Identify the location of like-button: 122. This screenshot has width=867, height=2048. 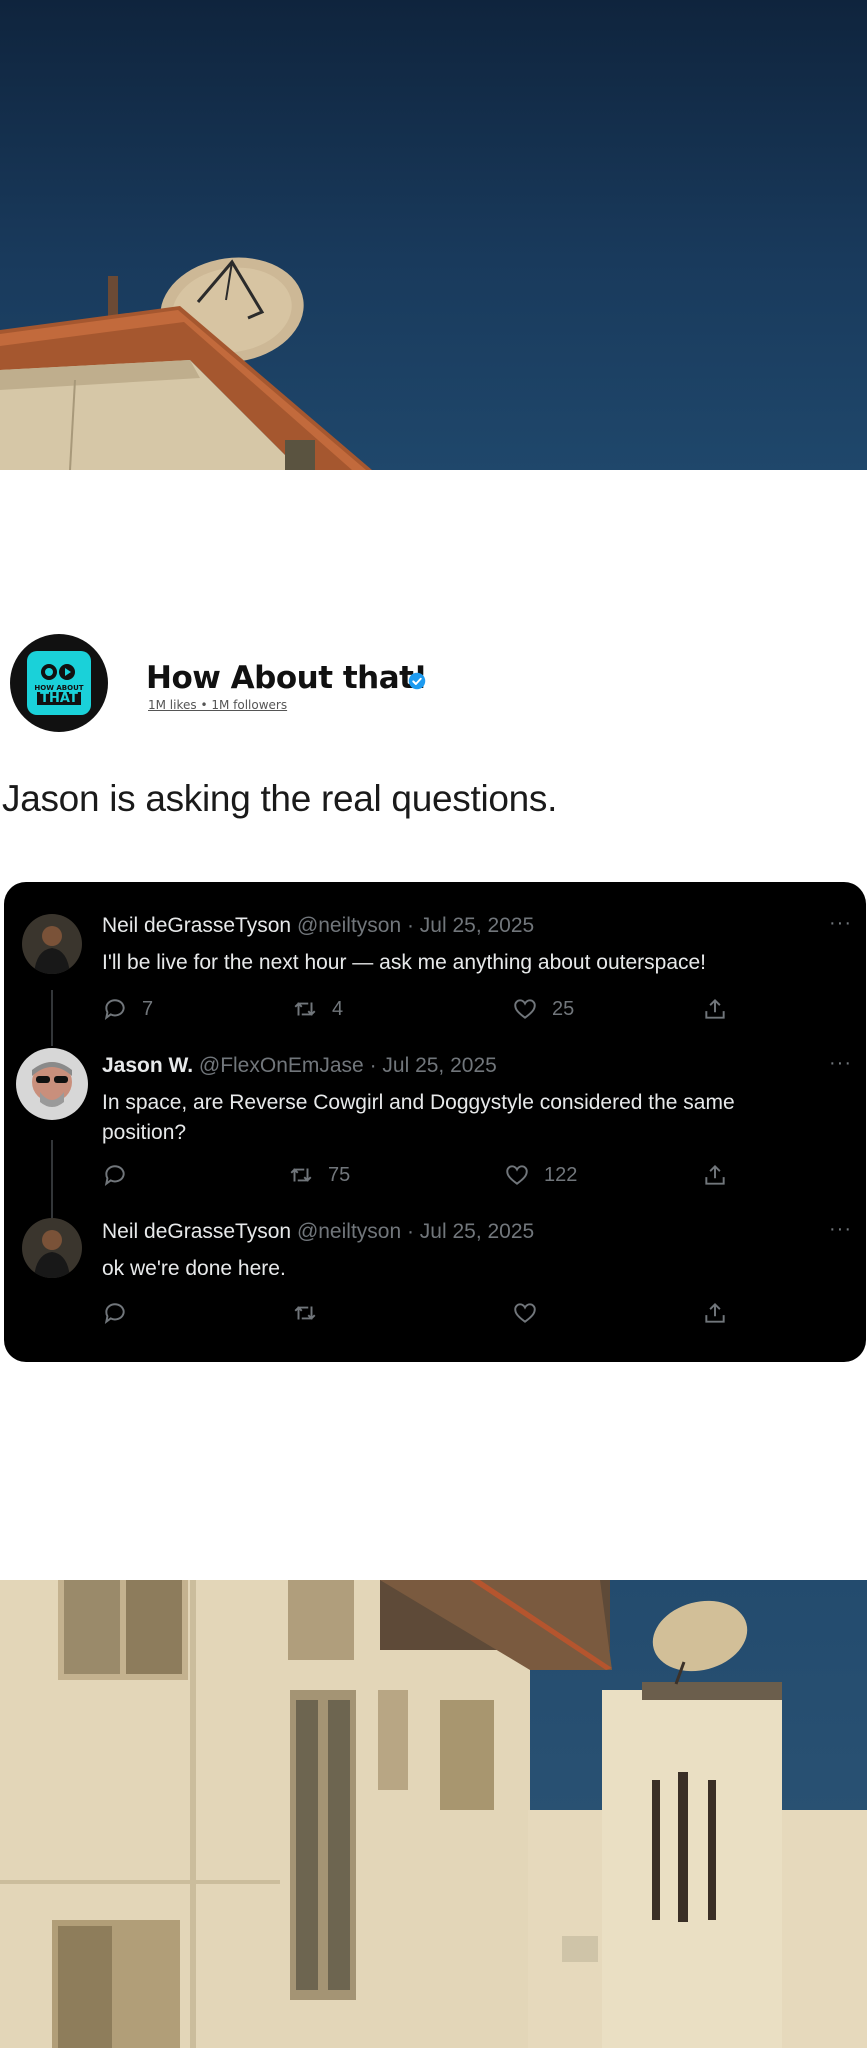
(540, 1175).